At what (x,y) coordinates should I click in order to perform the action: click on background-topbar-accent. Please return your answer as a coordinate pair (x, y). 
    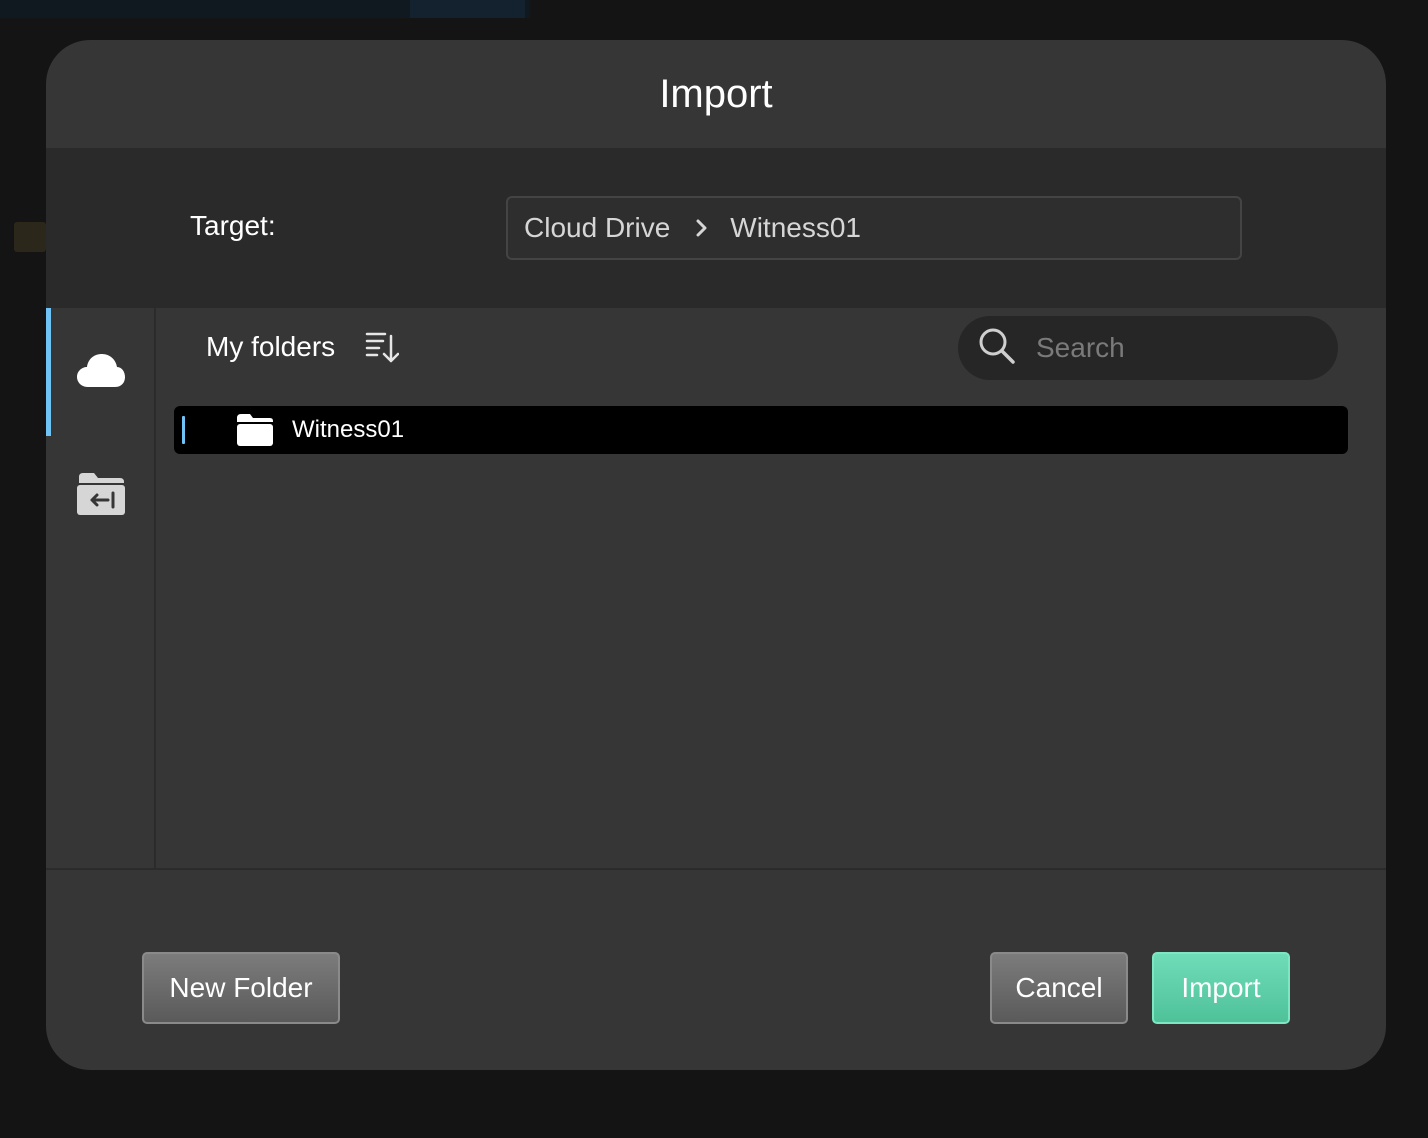
    Looking at the image, I should click on (467, 9).